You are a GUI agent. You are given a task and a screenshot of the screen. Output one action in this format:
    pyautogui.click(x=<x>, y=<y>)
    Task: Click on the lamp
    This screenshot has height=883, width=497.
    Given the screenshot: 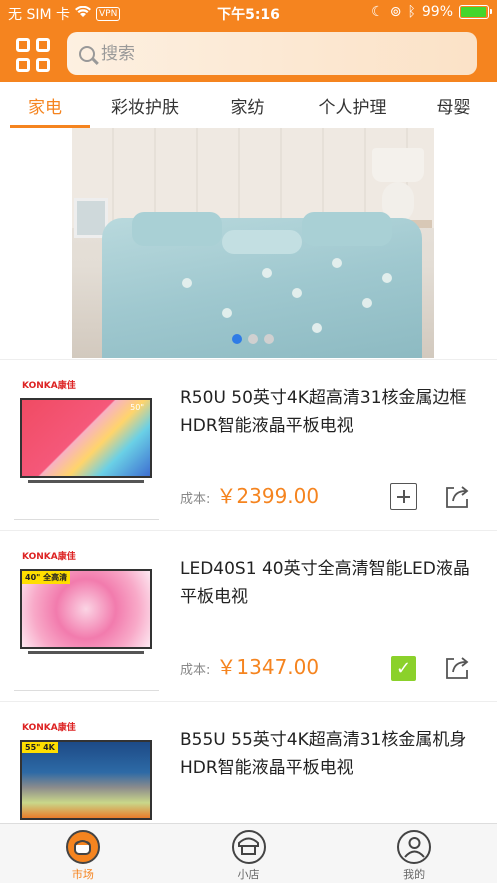 What is the action you would take?
    pyautogui.click(x=398, y=165)
    